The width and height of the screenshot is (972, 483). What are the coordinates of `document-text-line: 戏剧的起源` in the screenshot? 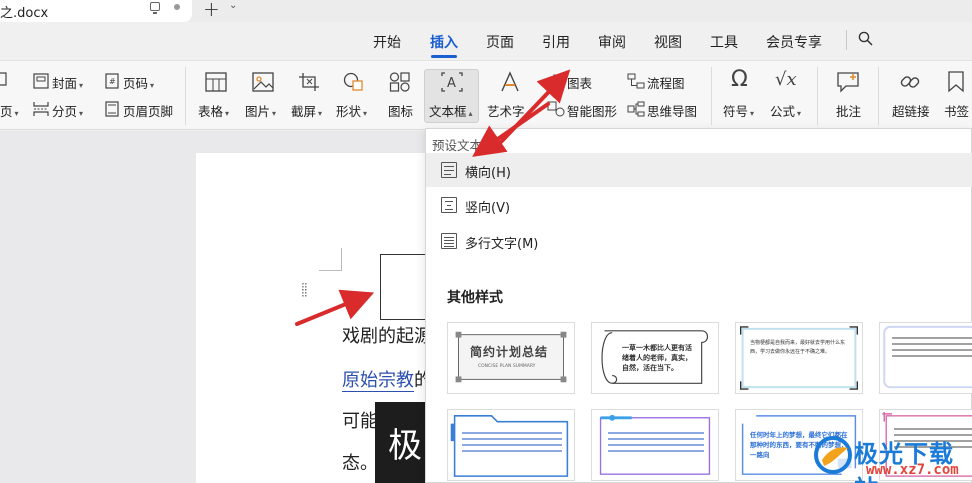 It's located at (387, 335).